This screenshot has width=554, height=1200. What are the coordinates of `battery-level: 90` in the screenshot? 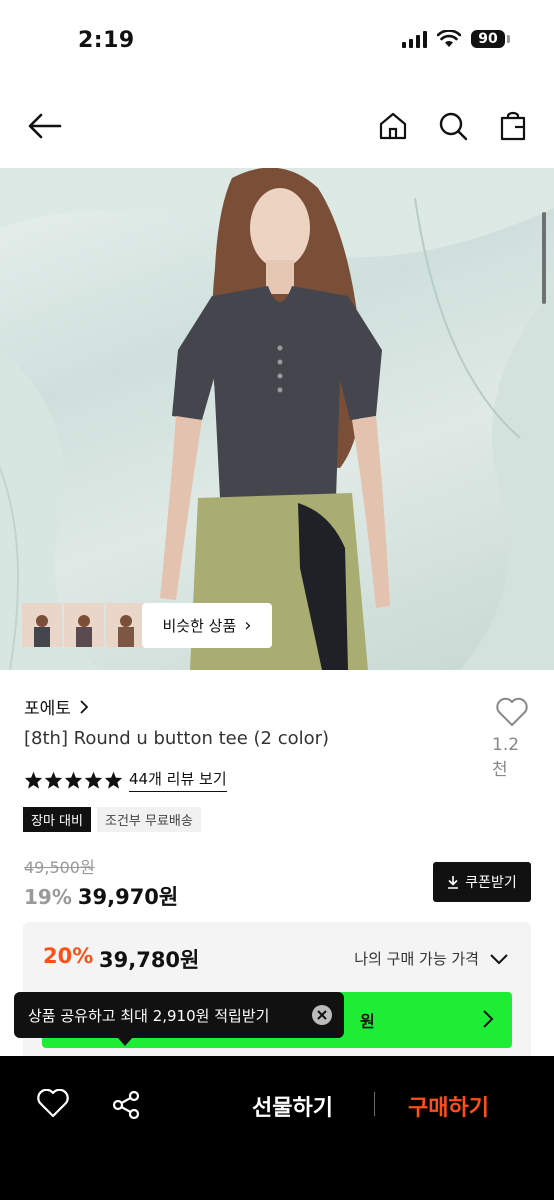 It's located at (488, 39).